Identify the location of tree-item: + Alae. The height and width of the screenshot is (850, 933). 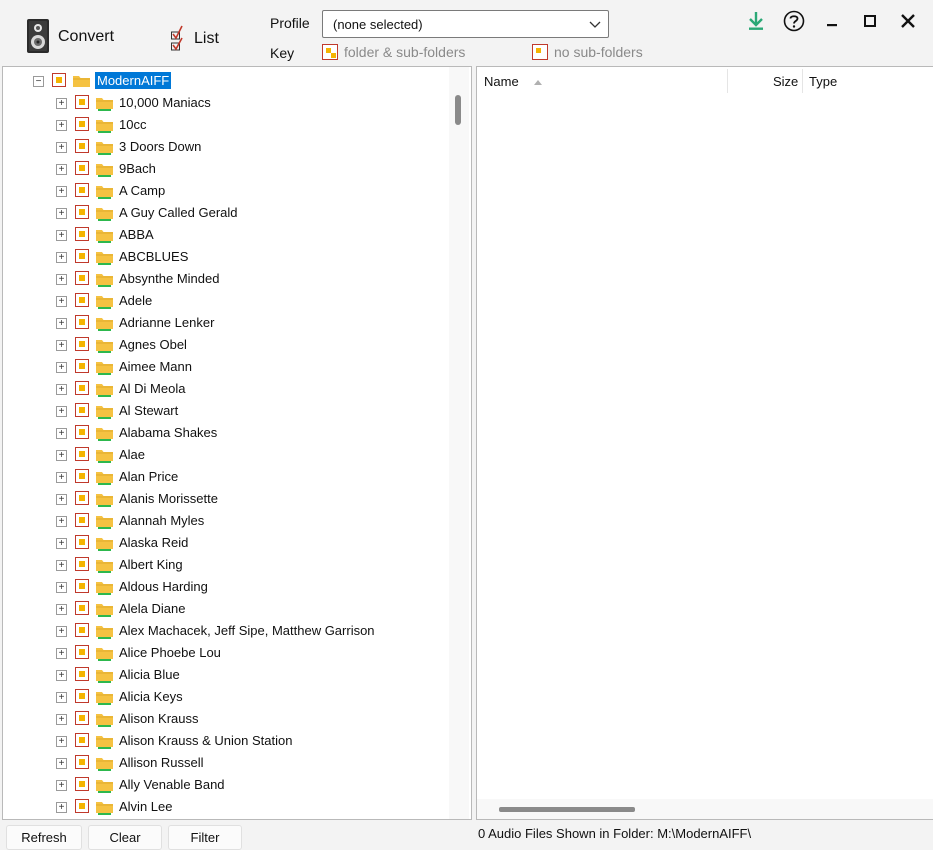
(227, 455).